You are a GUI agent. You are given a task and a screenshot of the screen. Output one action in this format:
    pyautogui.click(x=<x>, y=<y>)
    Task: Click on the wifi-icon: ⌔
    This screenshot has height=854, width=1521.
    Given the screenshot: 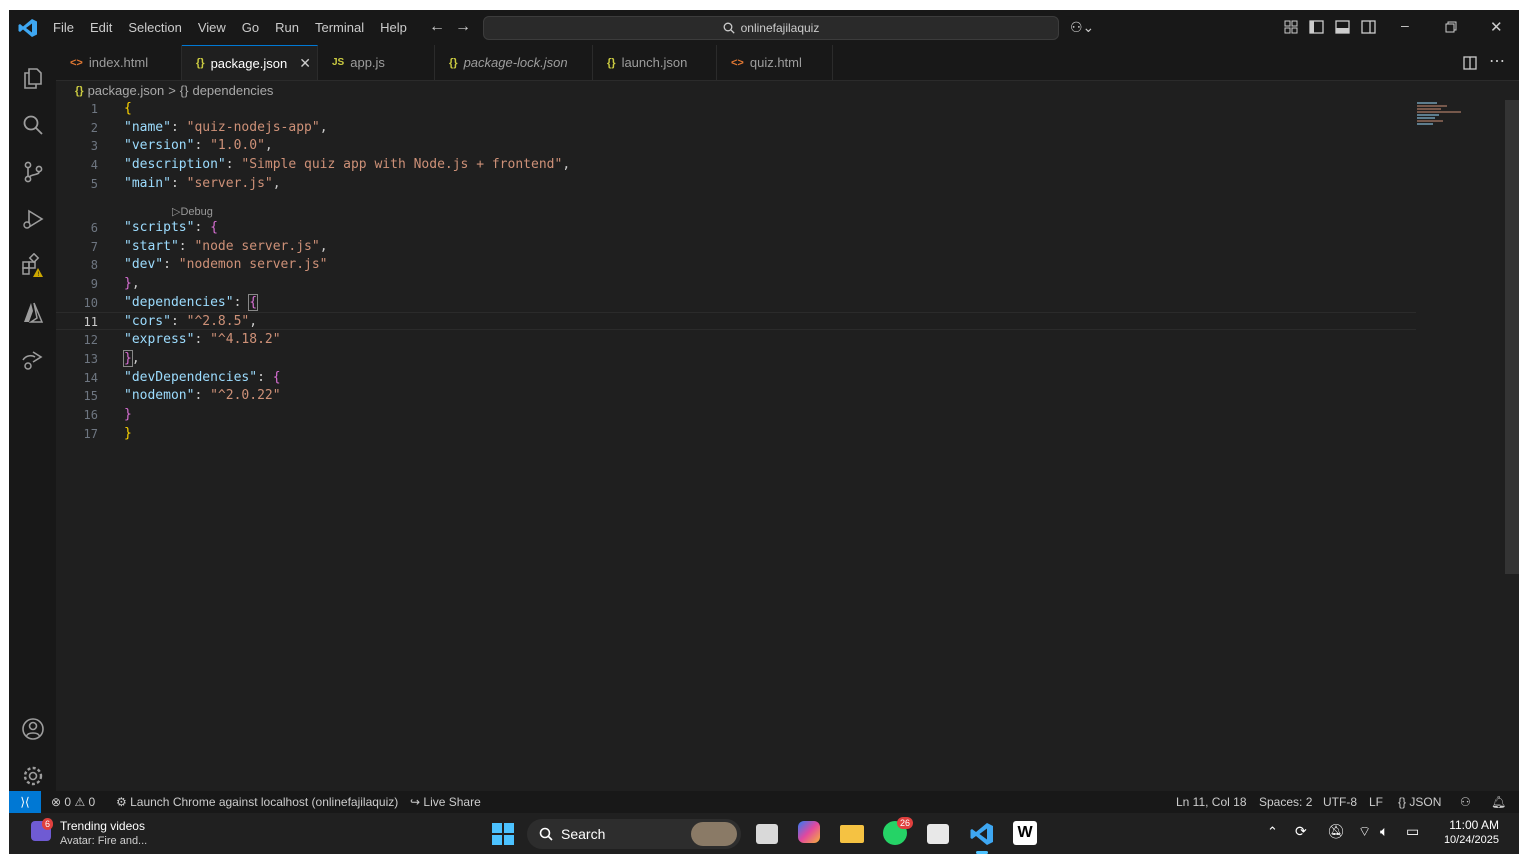 What is the action you would take?
    pyautogui.click(x=1364, y=832)
    